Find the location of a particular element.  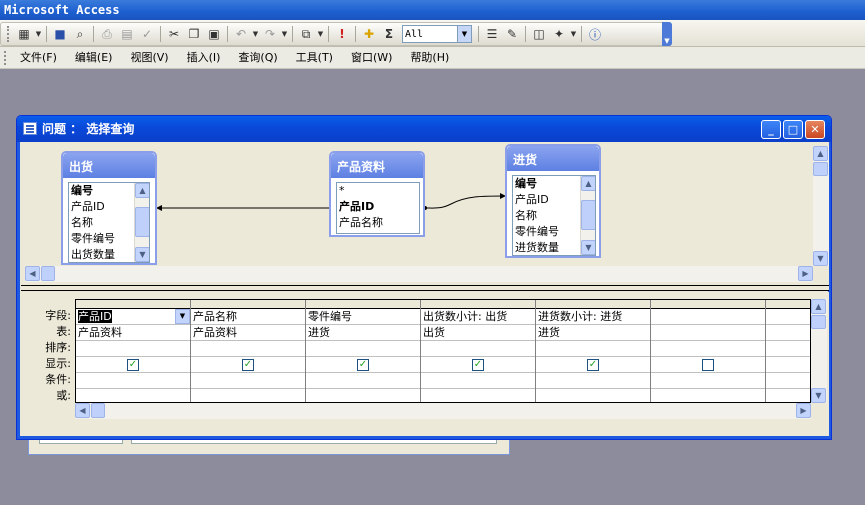

cut-icon: ✂ is located at coordinates (174, 34).